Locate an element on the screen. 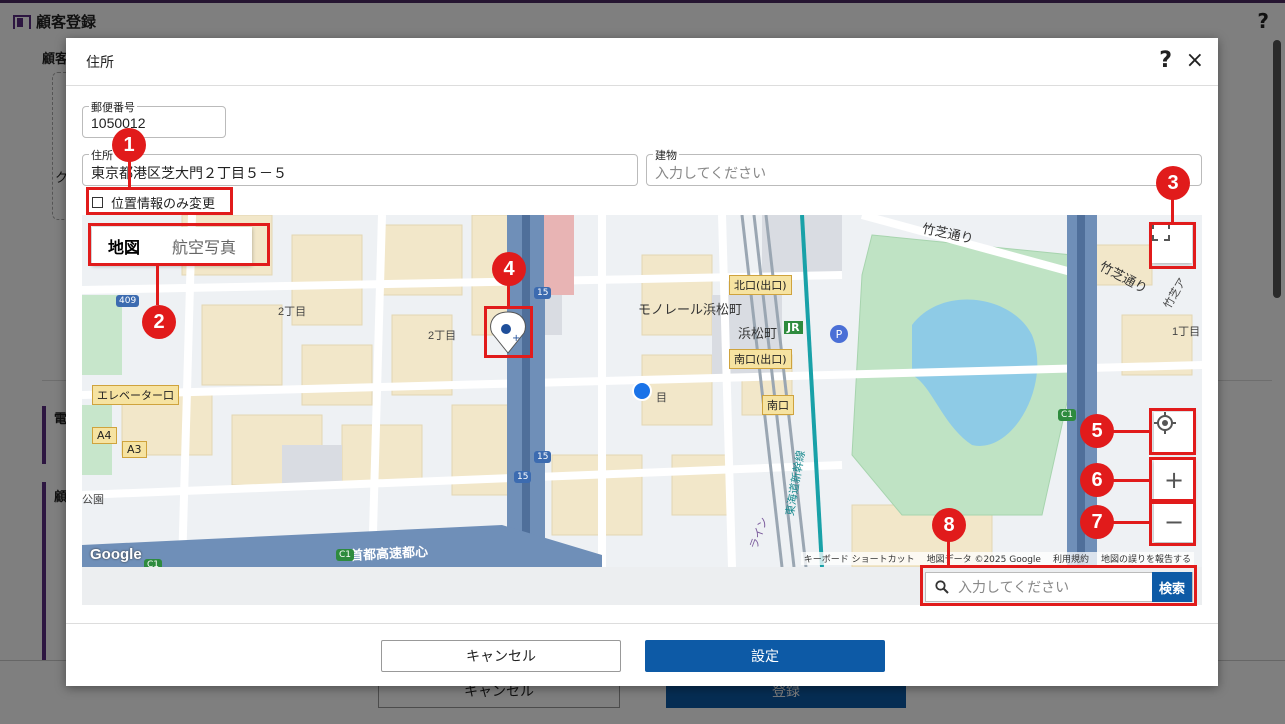 The image size is (1285, 724). annotation-number: 1 is located at coordinates (129, 145).